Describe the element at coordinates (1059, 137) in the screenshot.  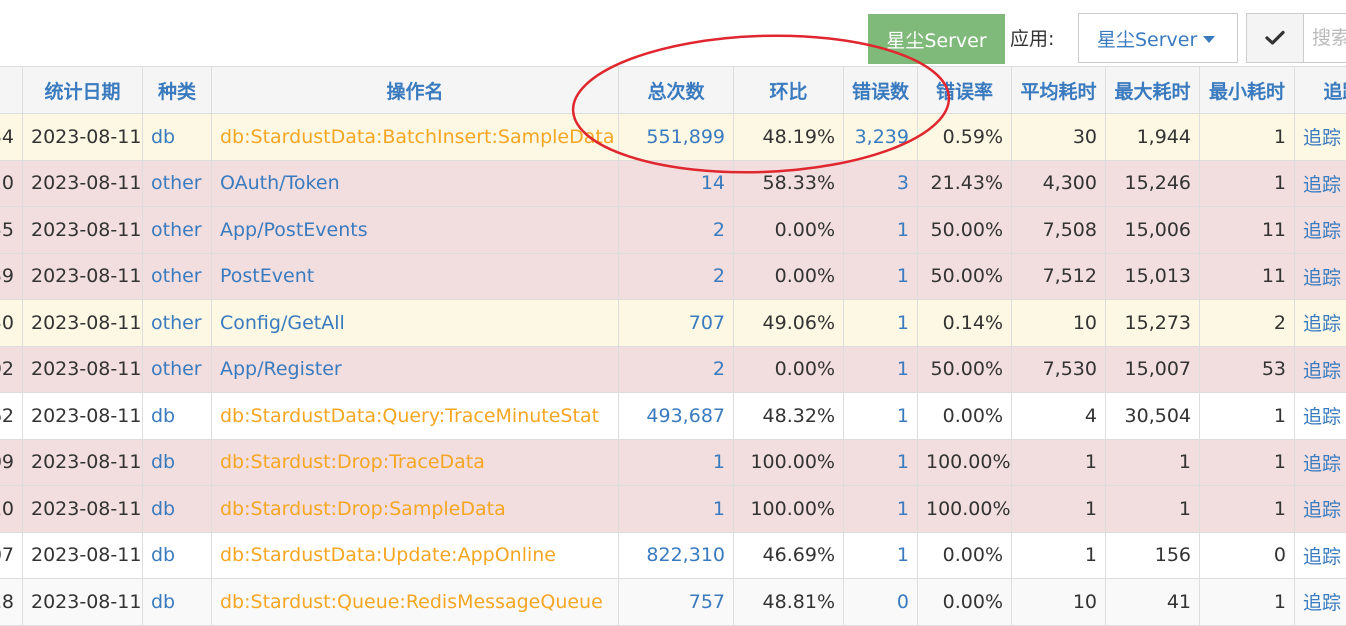
I see `avg-cost-value: 30` at that location.